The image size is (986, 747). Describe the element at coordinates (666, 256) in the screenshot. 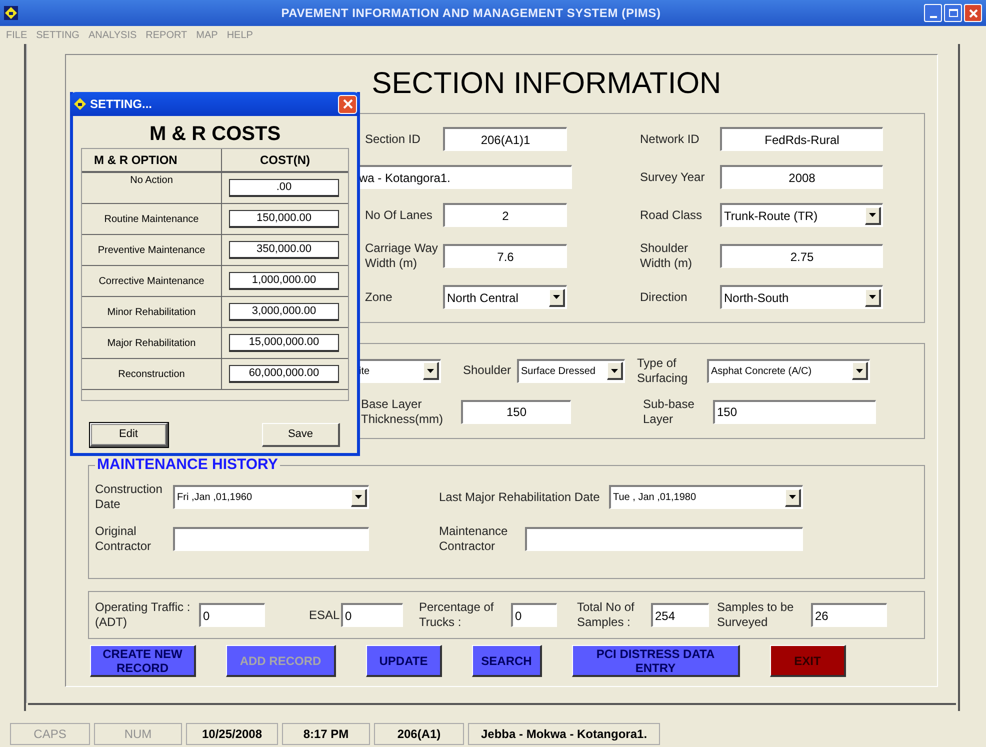

I see `field-label: Shoulder Width (m)` at that location.